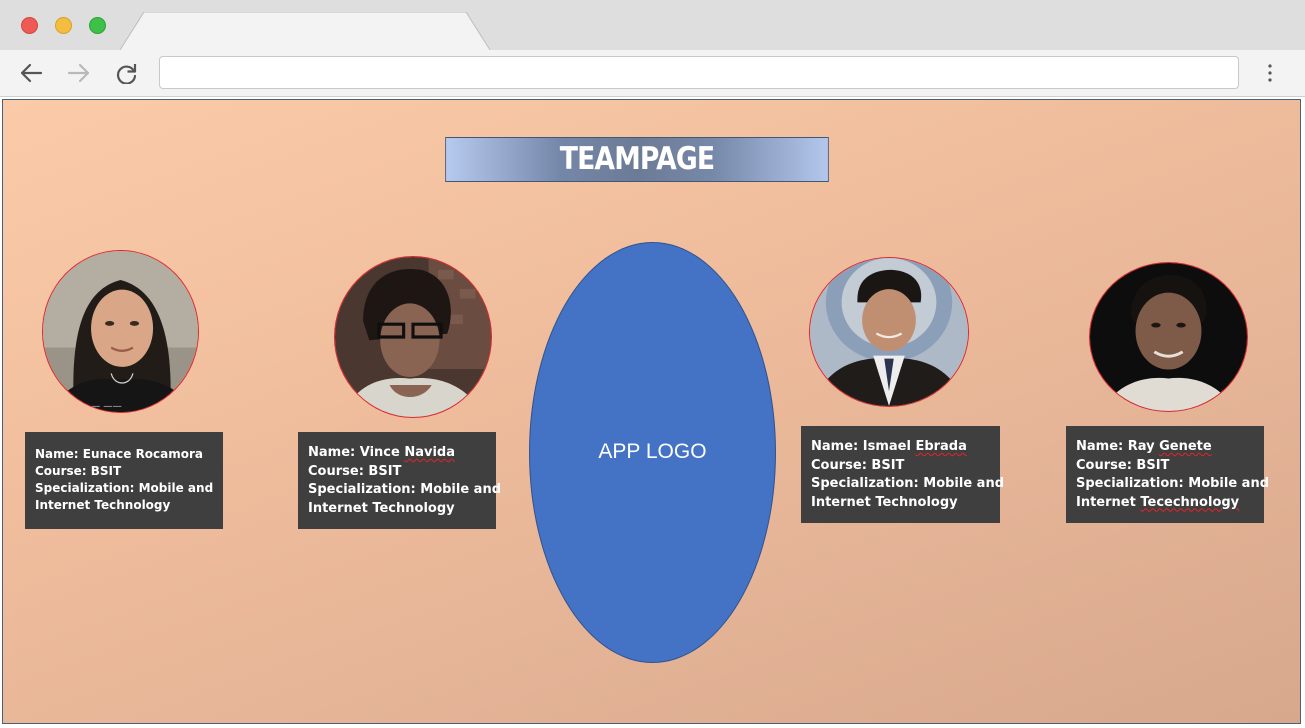 Image resolution: width=1305 pixels, height=728 pixels. Describe the element at coordinates (63, 25) in the screenshot. I see `minimize-window-icon` at that location.